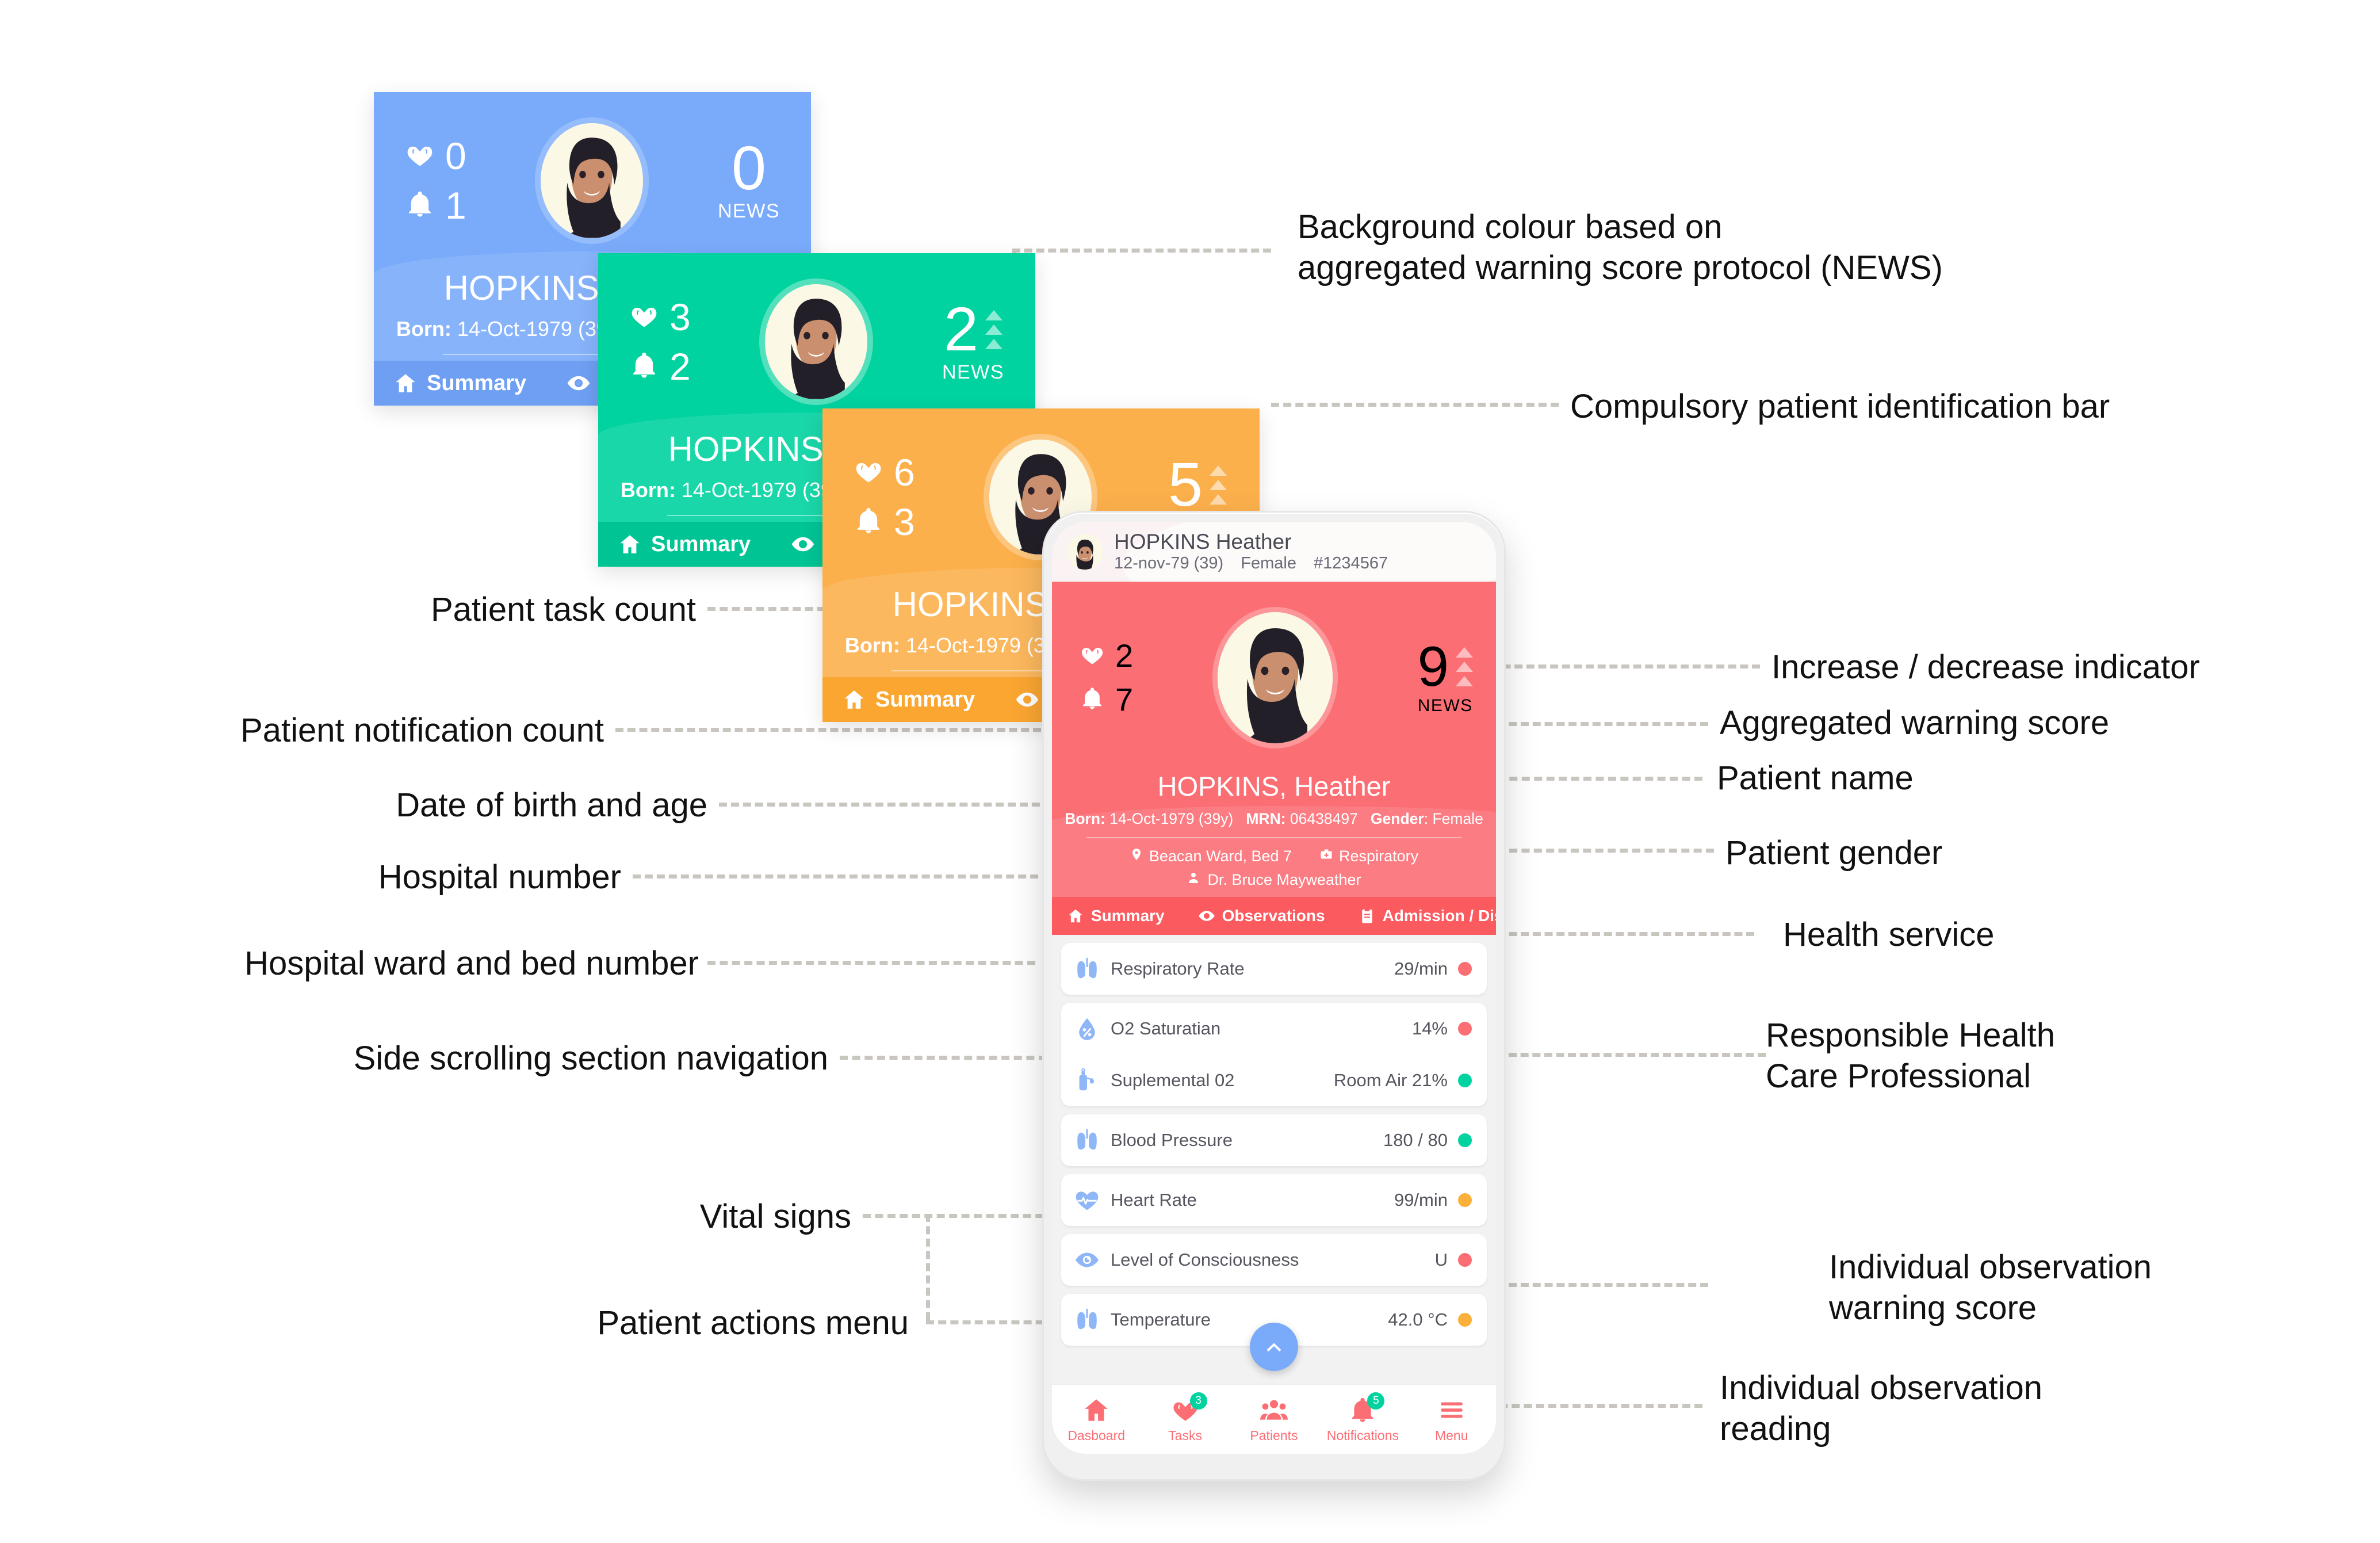 This screenshot has height=1543, width=2380. I want to click on people-icon, so click(1274, 1410).